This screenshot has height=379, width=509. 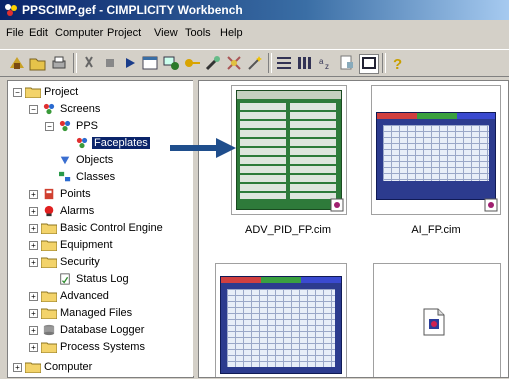 What do you see at coordinates (150, 63) in the screenshot?
I see `calendar-icon` at bounding box center [150, 63].